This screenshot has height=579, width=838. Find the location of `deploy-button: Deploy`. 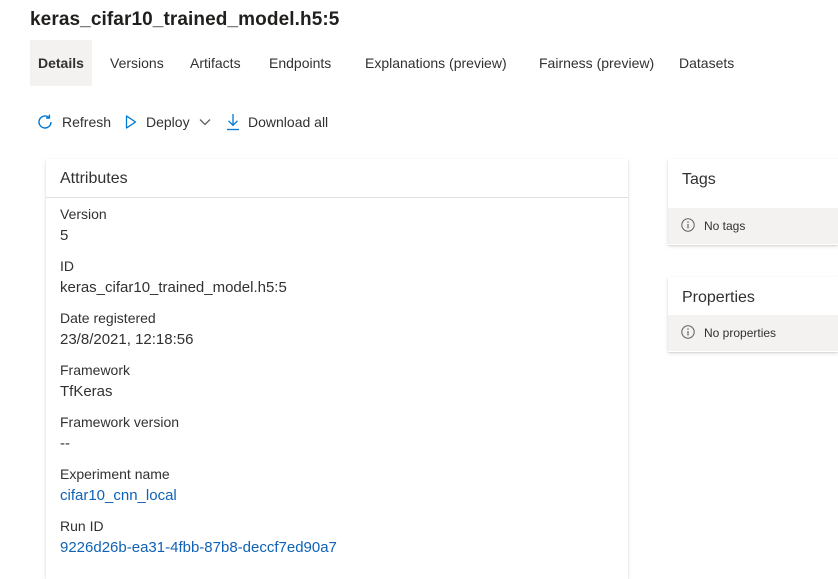

deploy-button: Deploy is located at coordinates (167, 122).